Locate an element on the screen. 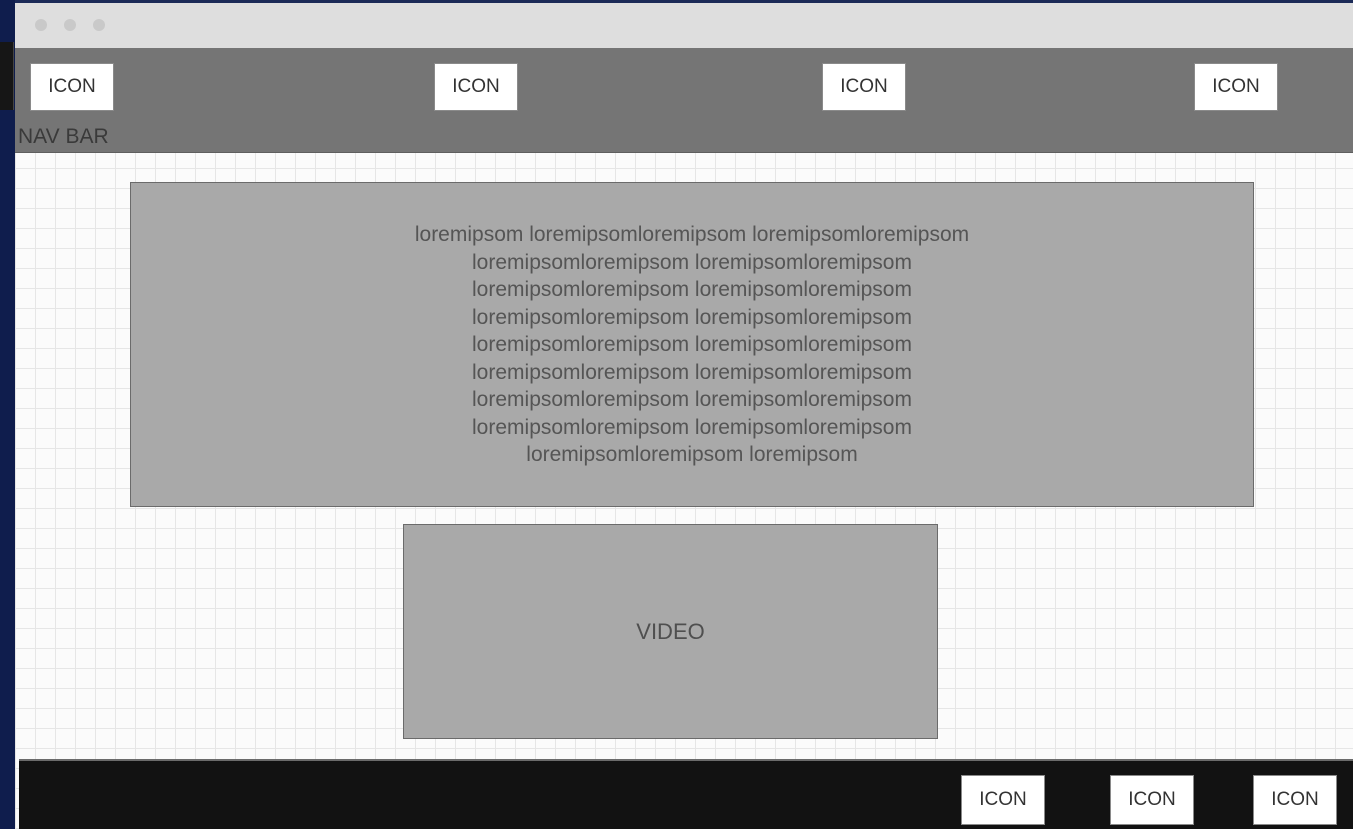  nav-icon-2: ICON is located at coordinates (476, 87).